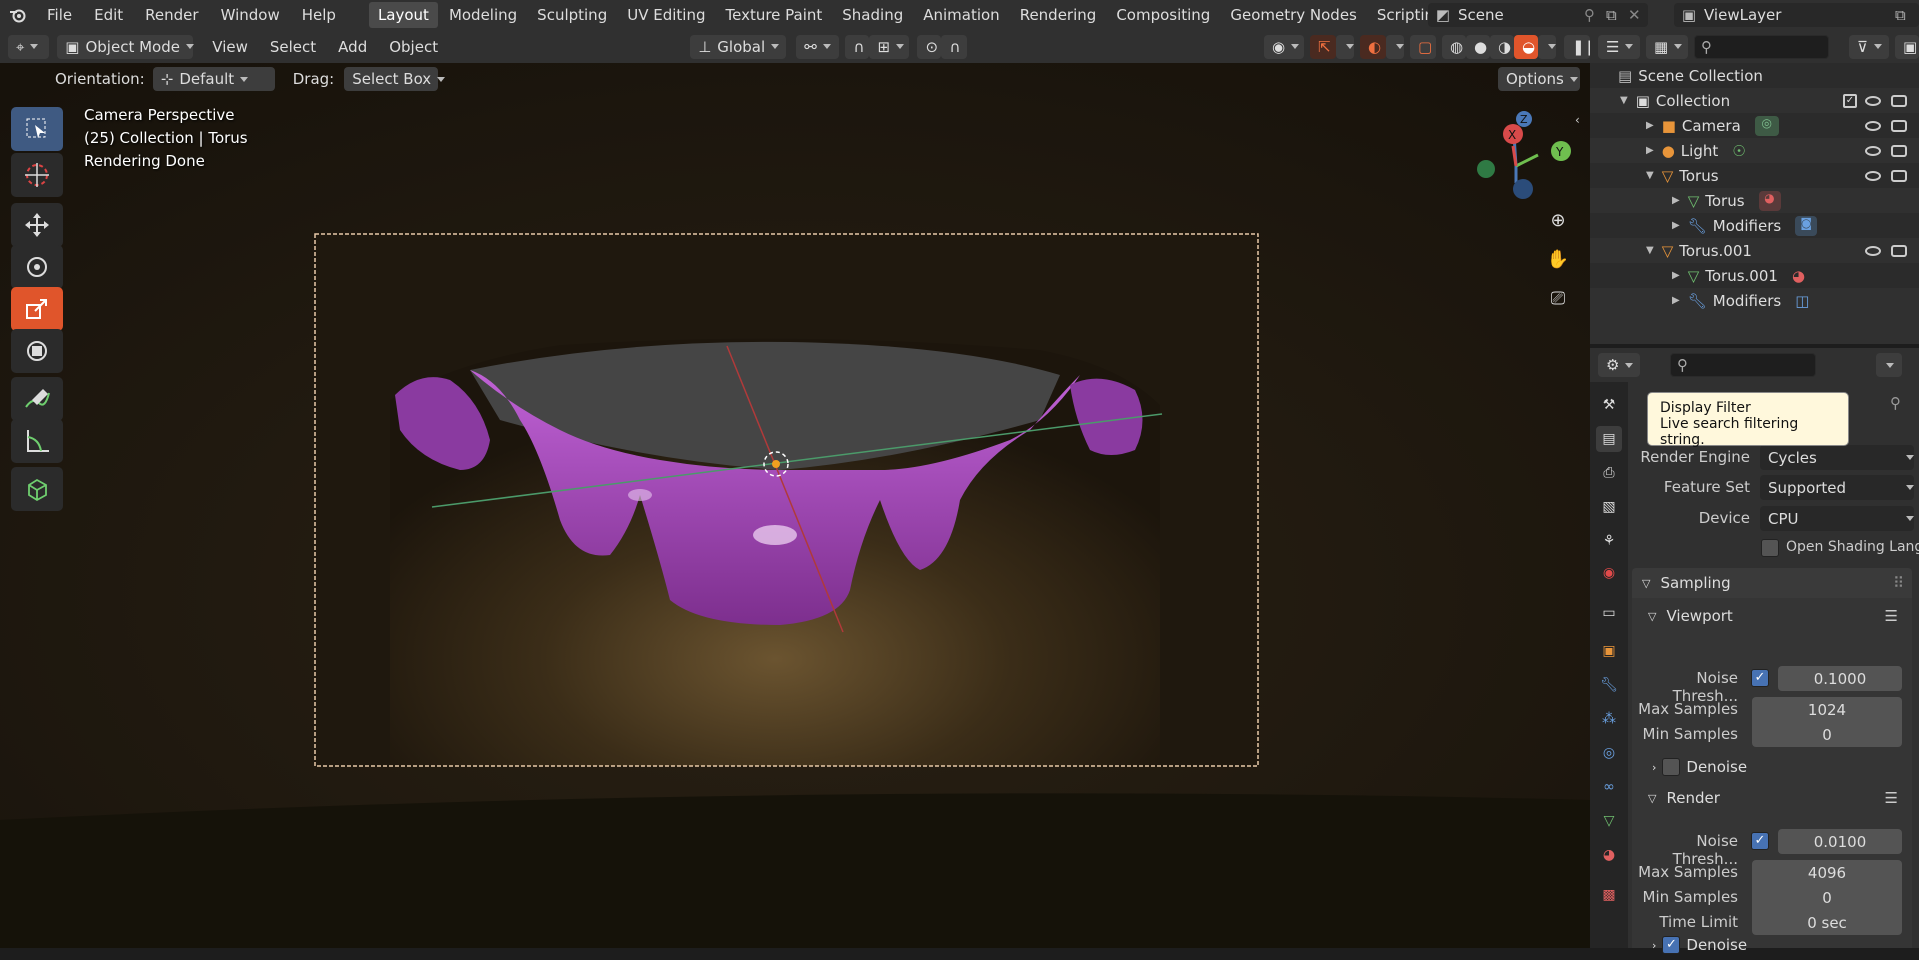 The image size is (1919, 960). I want to click on properties-search-input: ⚲, so click(1743, 365).